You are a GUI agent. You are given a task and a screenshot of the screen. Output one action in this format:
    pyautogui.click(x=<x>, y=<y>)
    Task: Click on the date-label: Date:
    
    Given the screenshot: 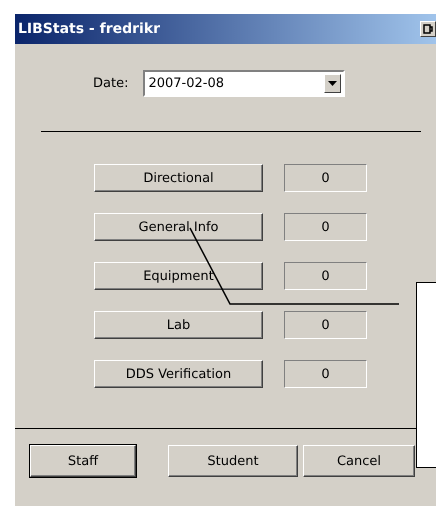 What is the action you would take?
    pyautogui.click(x=110, y=83)
    